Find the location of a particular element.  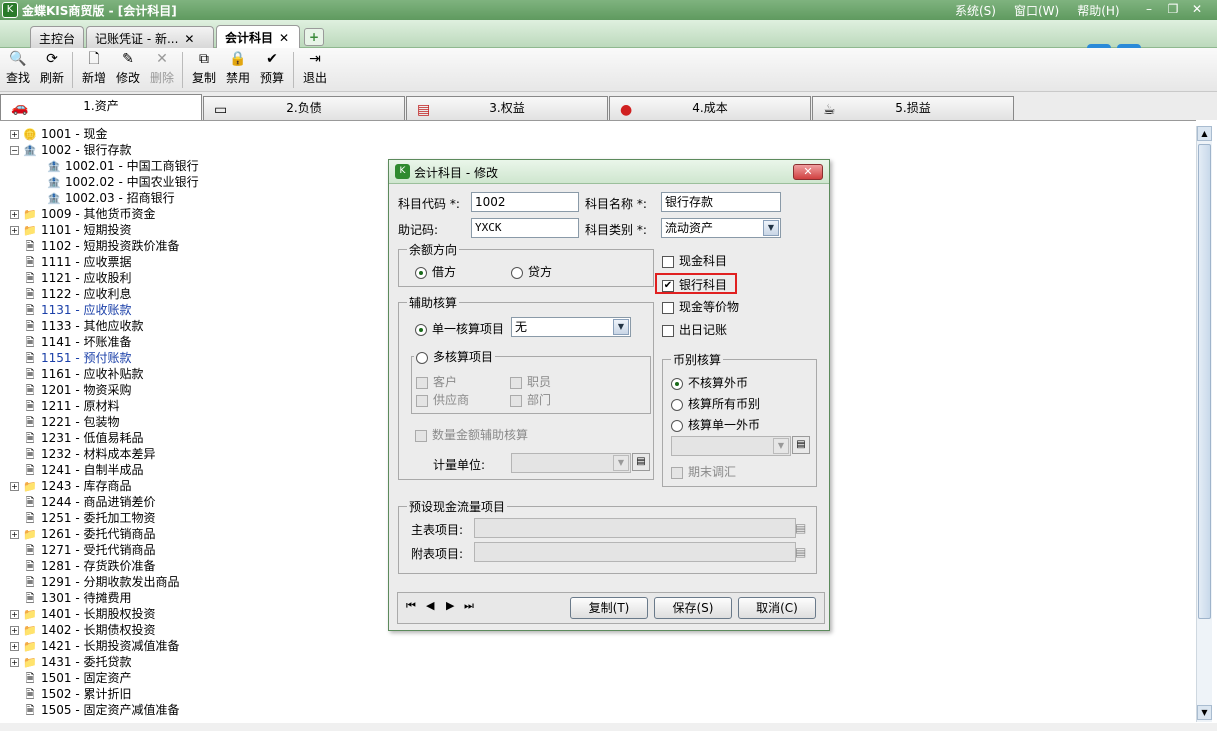

unit-select: ▼ is located at coordinates (571, 463).